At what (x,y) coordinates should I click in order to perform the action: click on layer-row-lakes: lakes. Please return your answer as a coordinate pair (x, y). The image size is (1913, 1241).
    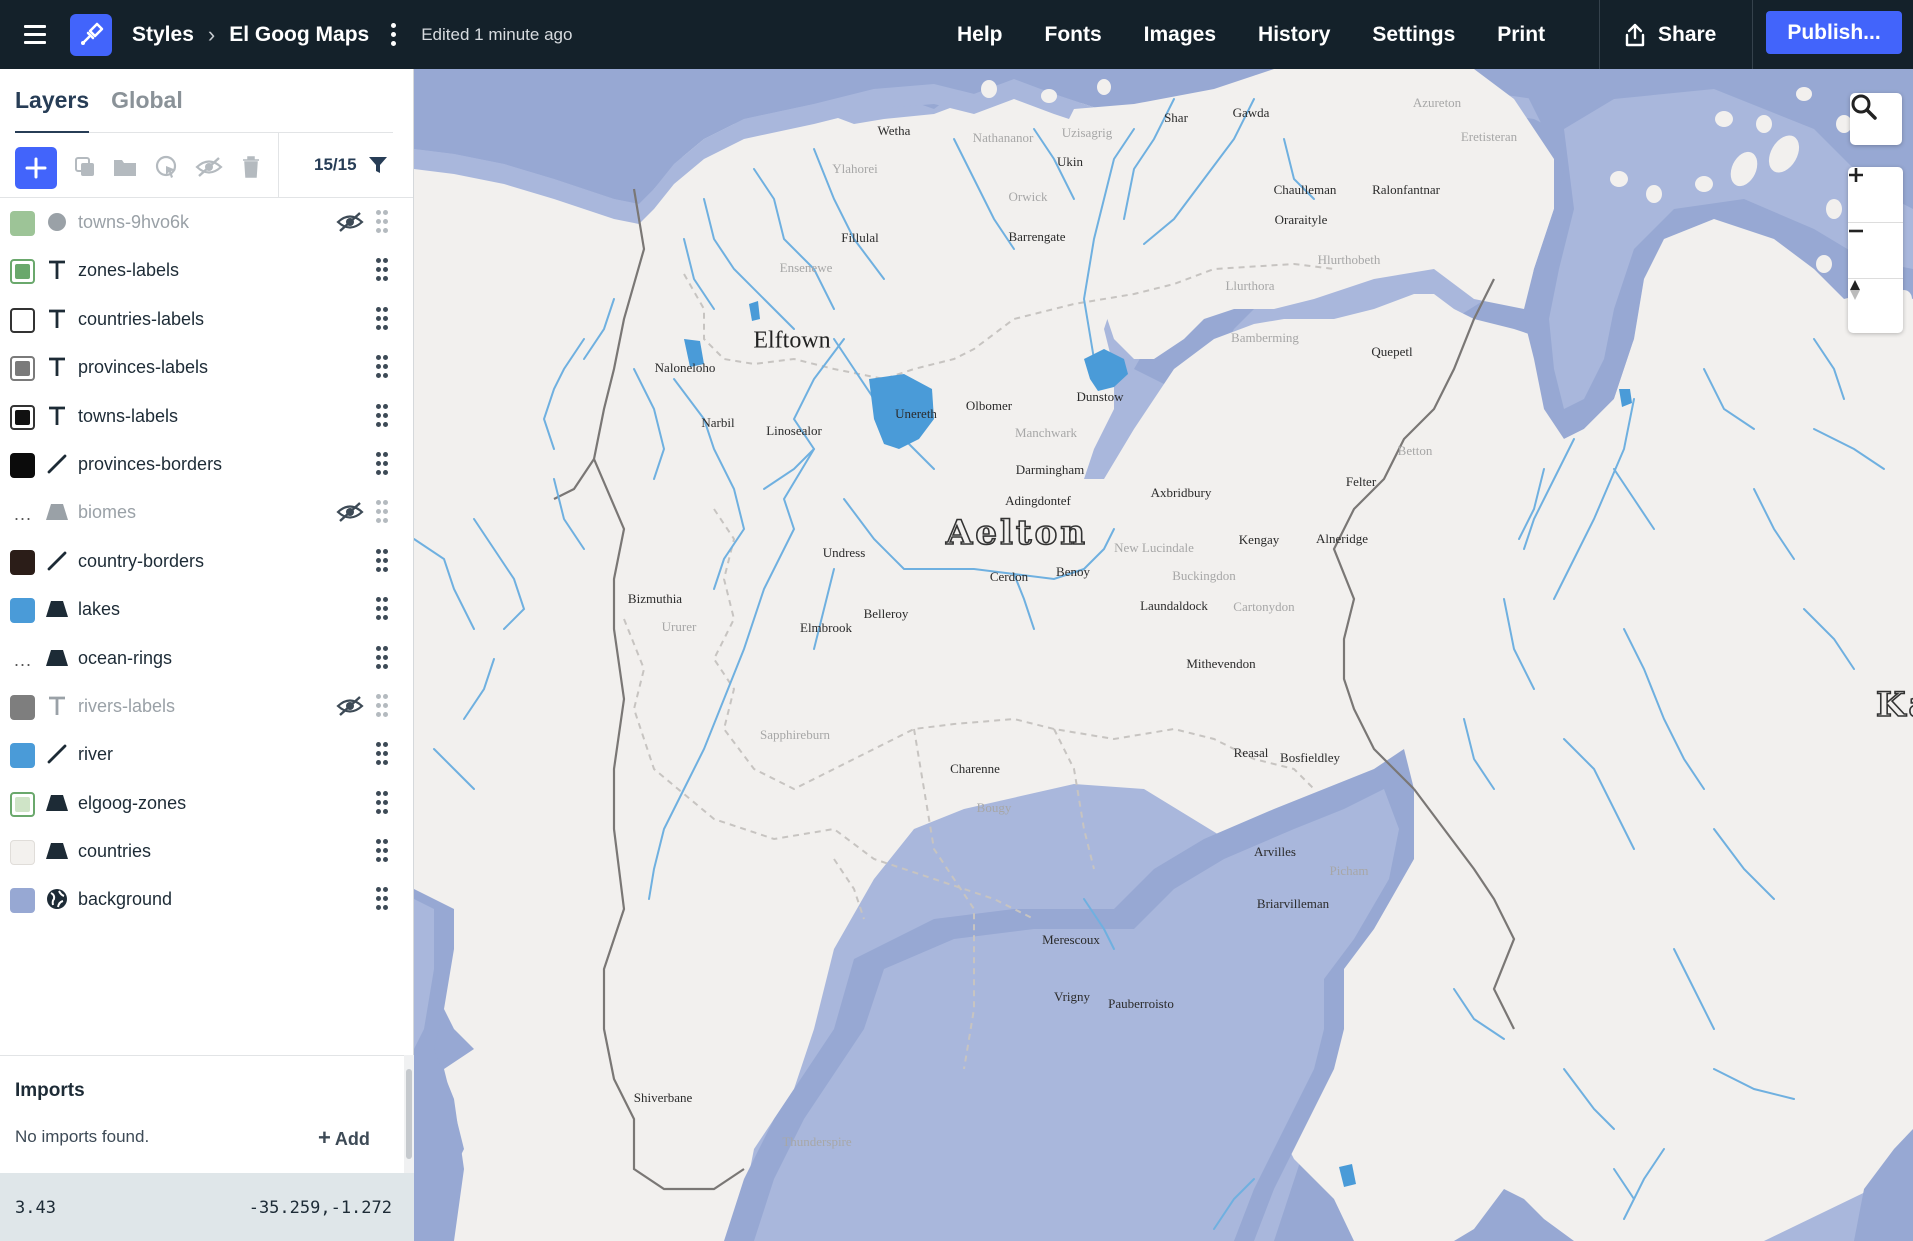
    Looking at the image, I should click on (206, 609).